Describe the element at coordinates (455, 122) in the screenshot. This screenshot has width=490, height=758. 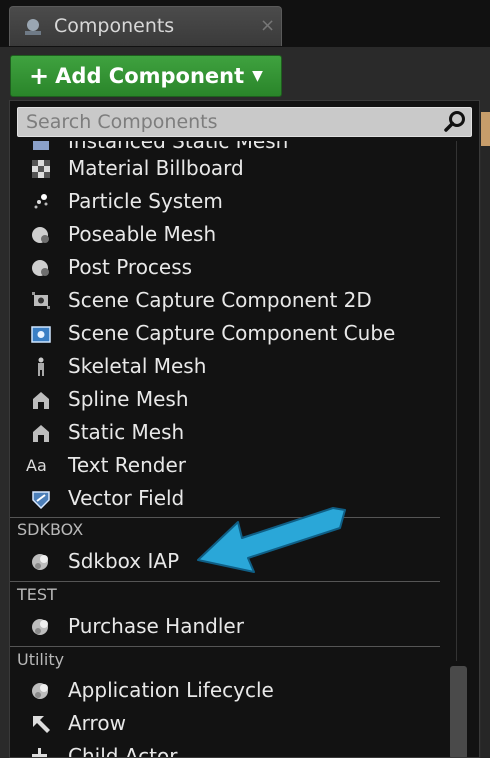
I see `magnifier-icon` at that location.